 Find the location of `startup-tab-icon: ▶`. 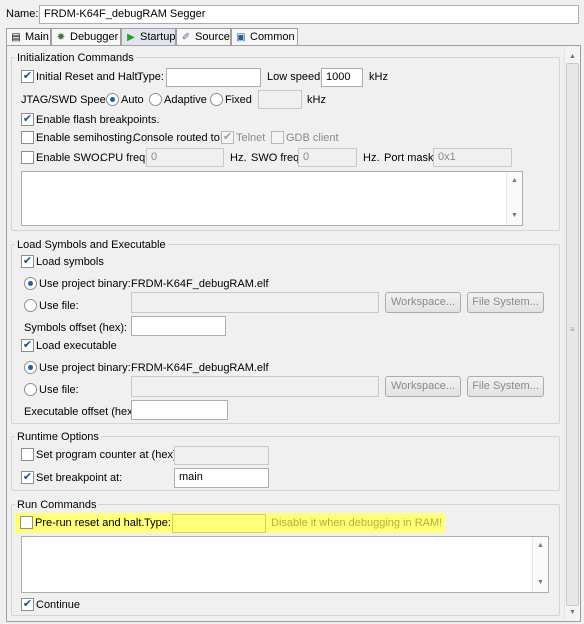

startup-tab-icon: ▶ is located at coordinates (131, 37).